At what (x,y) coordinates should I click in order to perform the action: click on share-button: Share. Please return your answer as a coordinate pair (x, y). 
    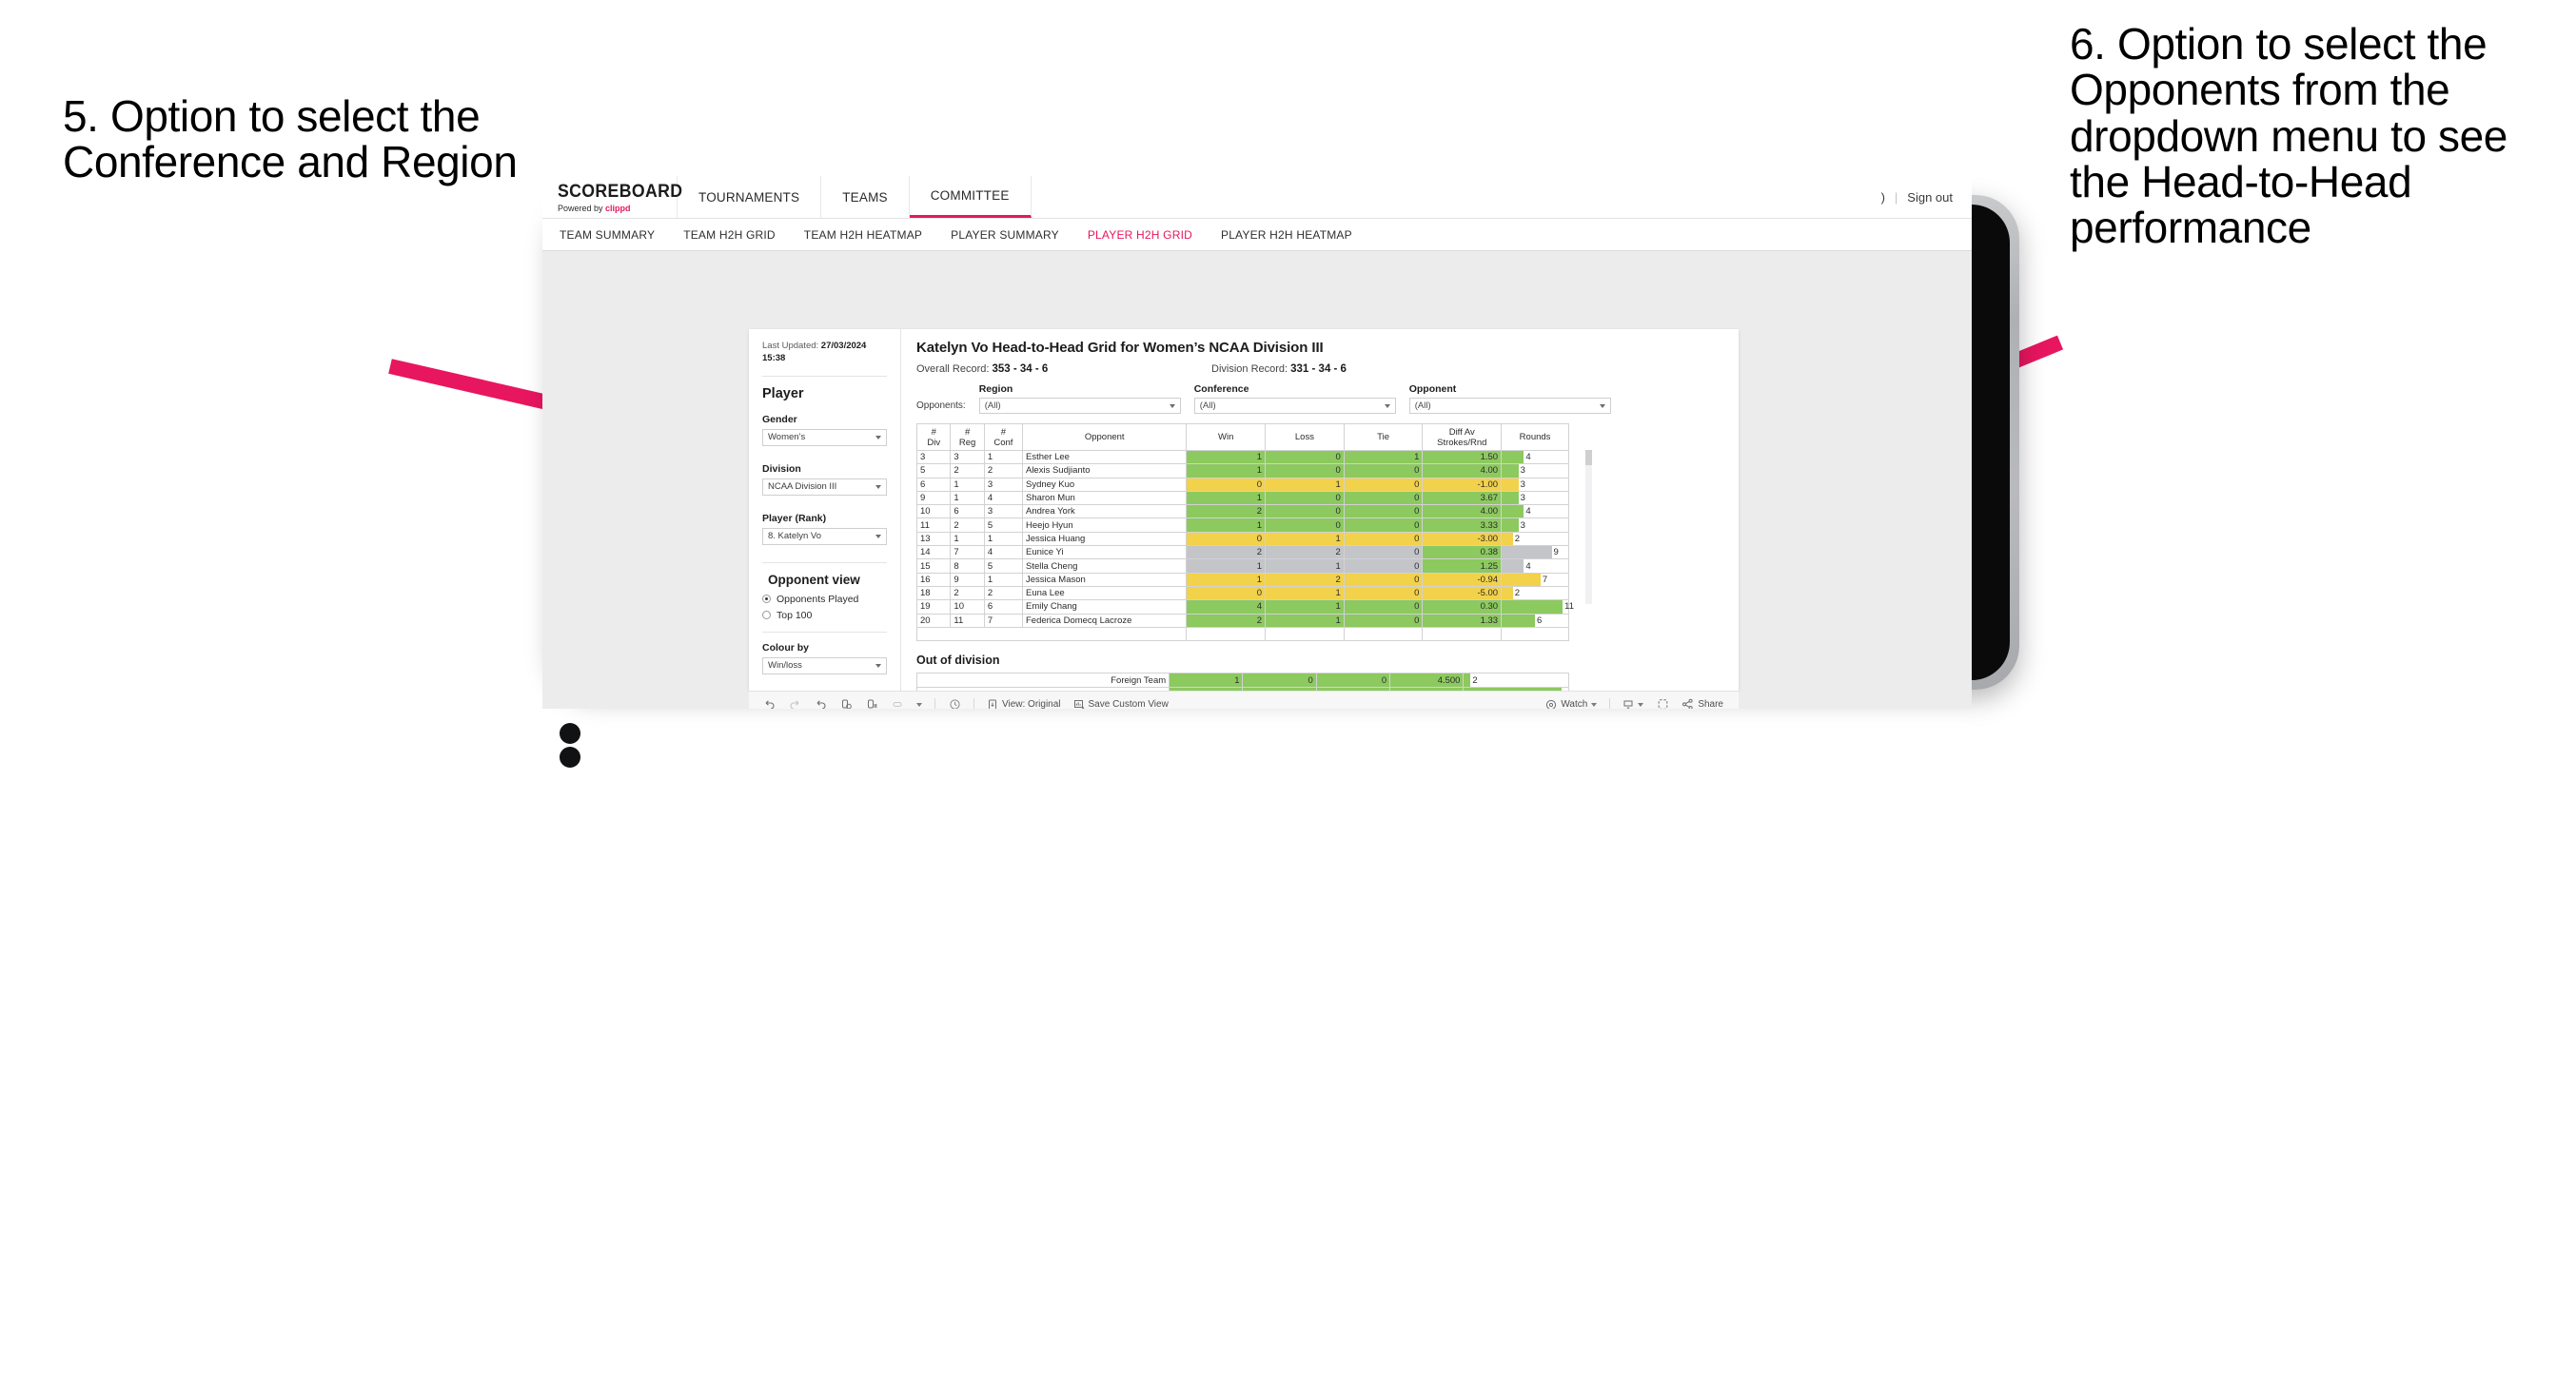
    Looking at the image, I should click on (1702, 703).